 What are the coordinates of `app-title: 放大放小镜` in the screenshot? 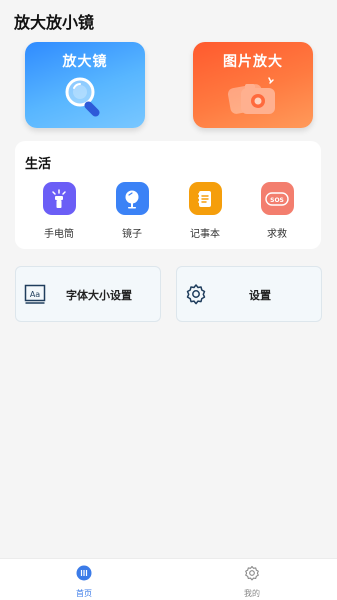 It's located at (54, 22).